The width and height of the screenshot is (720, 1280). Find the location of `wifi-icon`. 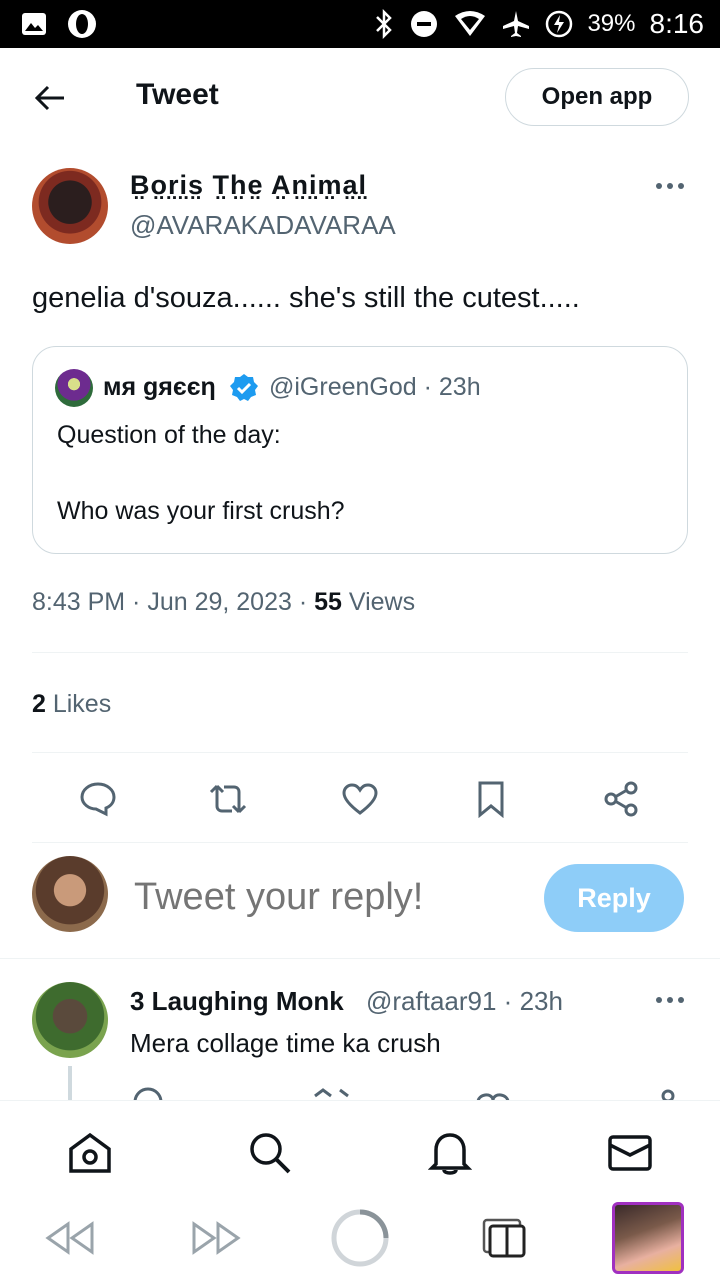

wifi-icon is located at coordinates (470, 24).